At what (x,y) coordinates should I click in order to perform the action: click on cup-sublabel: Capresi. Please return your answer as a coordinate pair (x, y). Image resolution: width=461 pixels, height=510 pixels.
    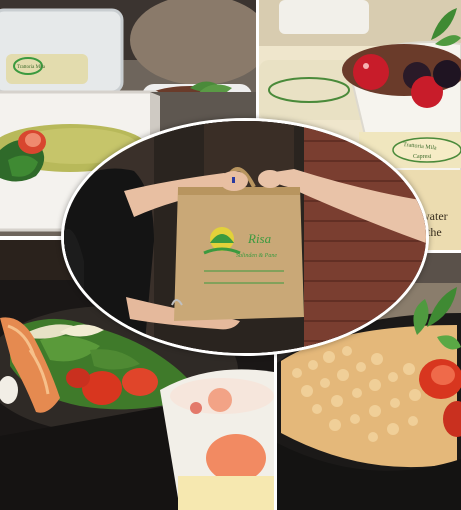
    Looking at the image, I should click on (422, 157).